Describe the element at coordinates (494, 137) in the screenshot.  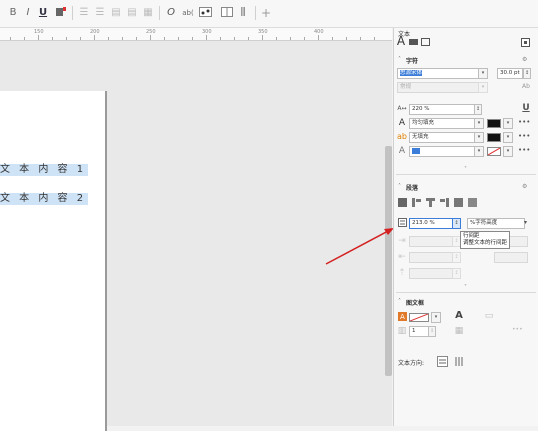
I see `background-color-swatch` at that location.